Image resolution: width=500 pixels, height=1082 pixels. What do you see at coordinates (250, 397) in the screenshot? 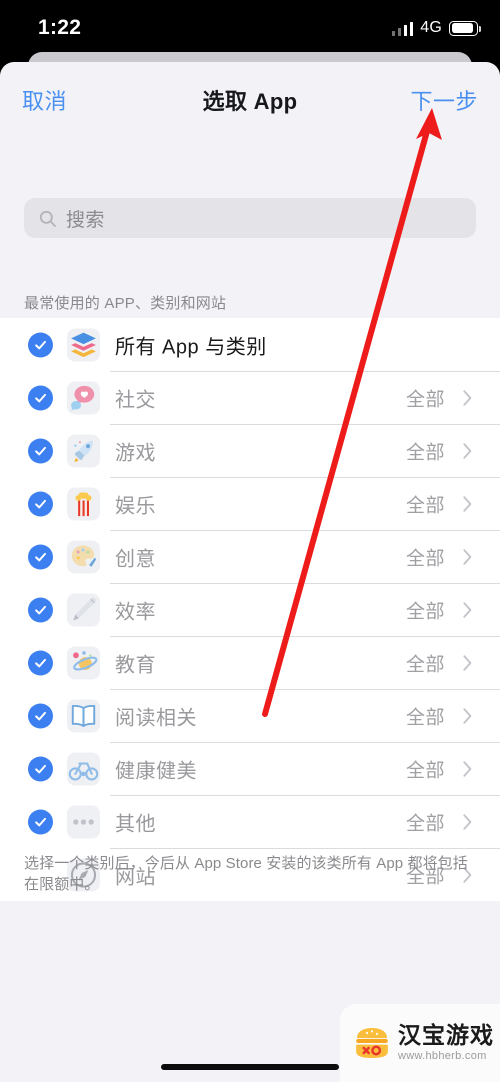
I see `category-row-1: 社交 全部` at bounding box center [250, 397].